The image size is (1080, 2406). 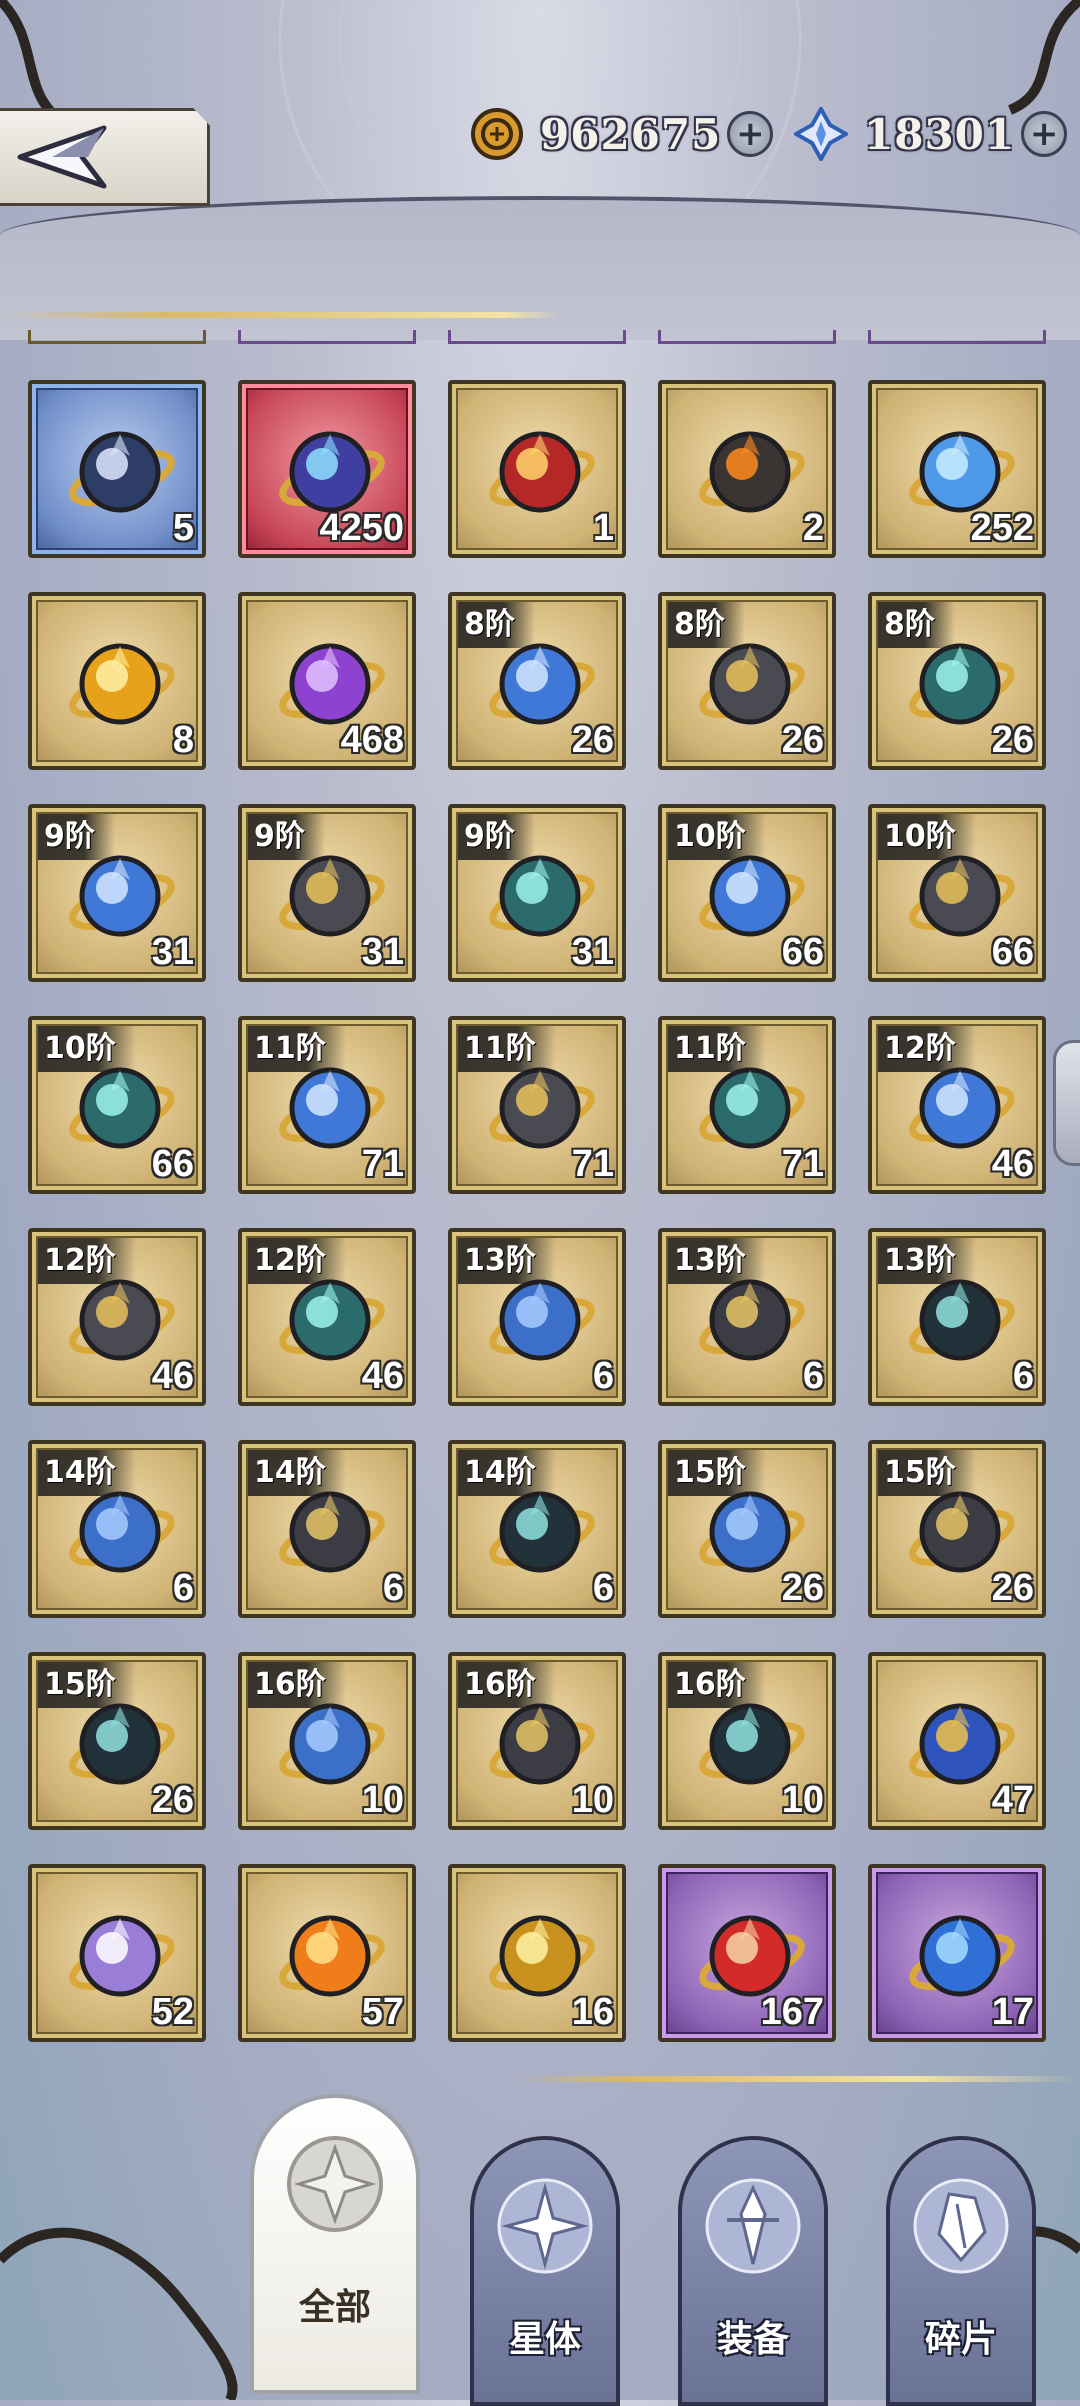 What do you see at coordinates (957, 1953) in the screenshot?
I see `inventory-item: 17` at bounding box center [957, 1953].